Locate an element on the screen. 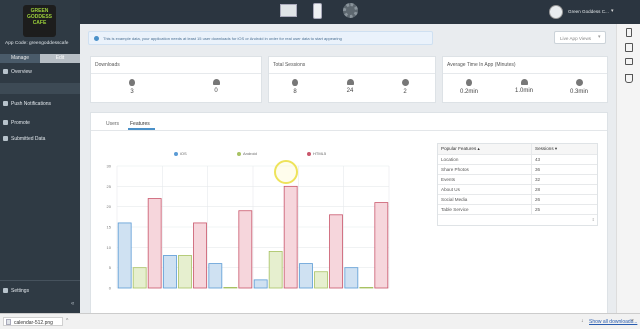 This screenshot has height=329, width=640. stat-android: 1.0min is located at coordinates (524, 86).